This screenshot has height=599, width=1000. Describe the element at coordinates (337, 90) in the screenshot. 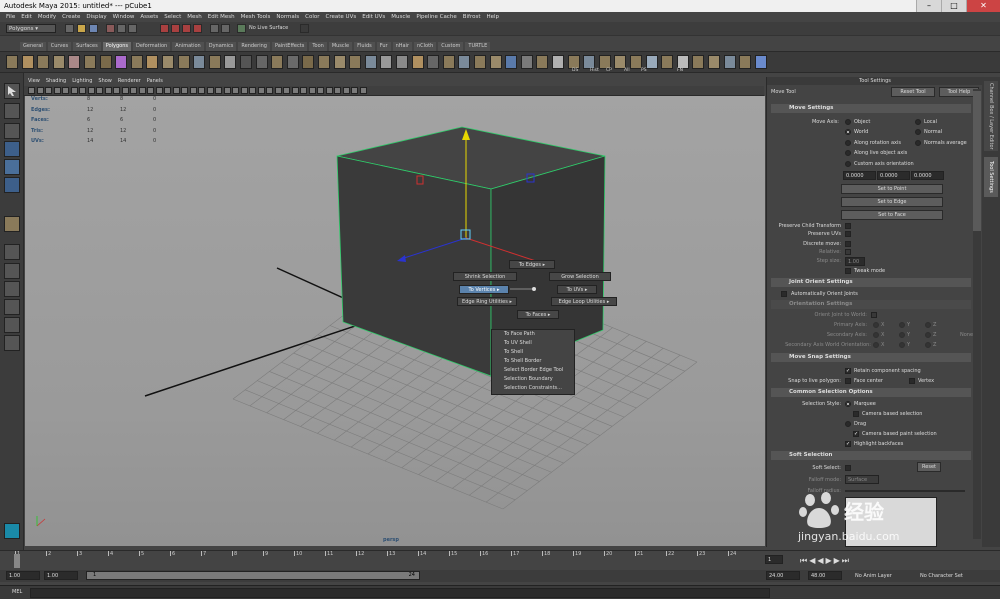

I see `viewport-tool-37-icon` at that location.